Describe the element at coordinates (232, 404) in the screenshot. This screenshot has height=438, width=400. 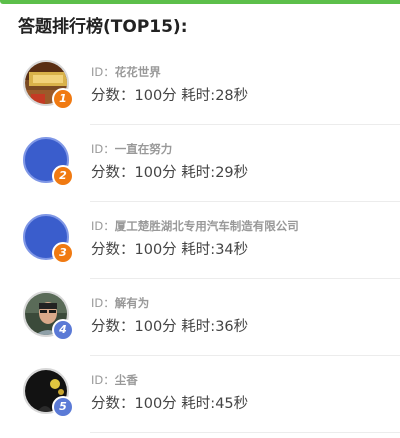
I see `time-value: 45秒` at that location.